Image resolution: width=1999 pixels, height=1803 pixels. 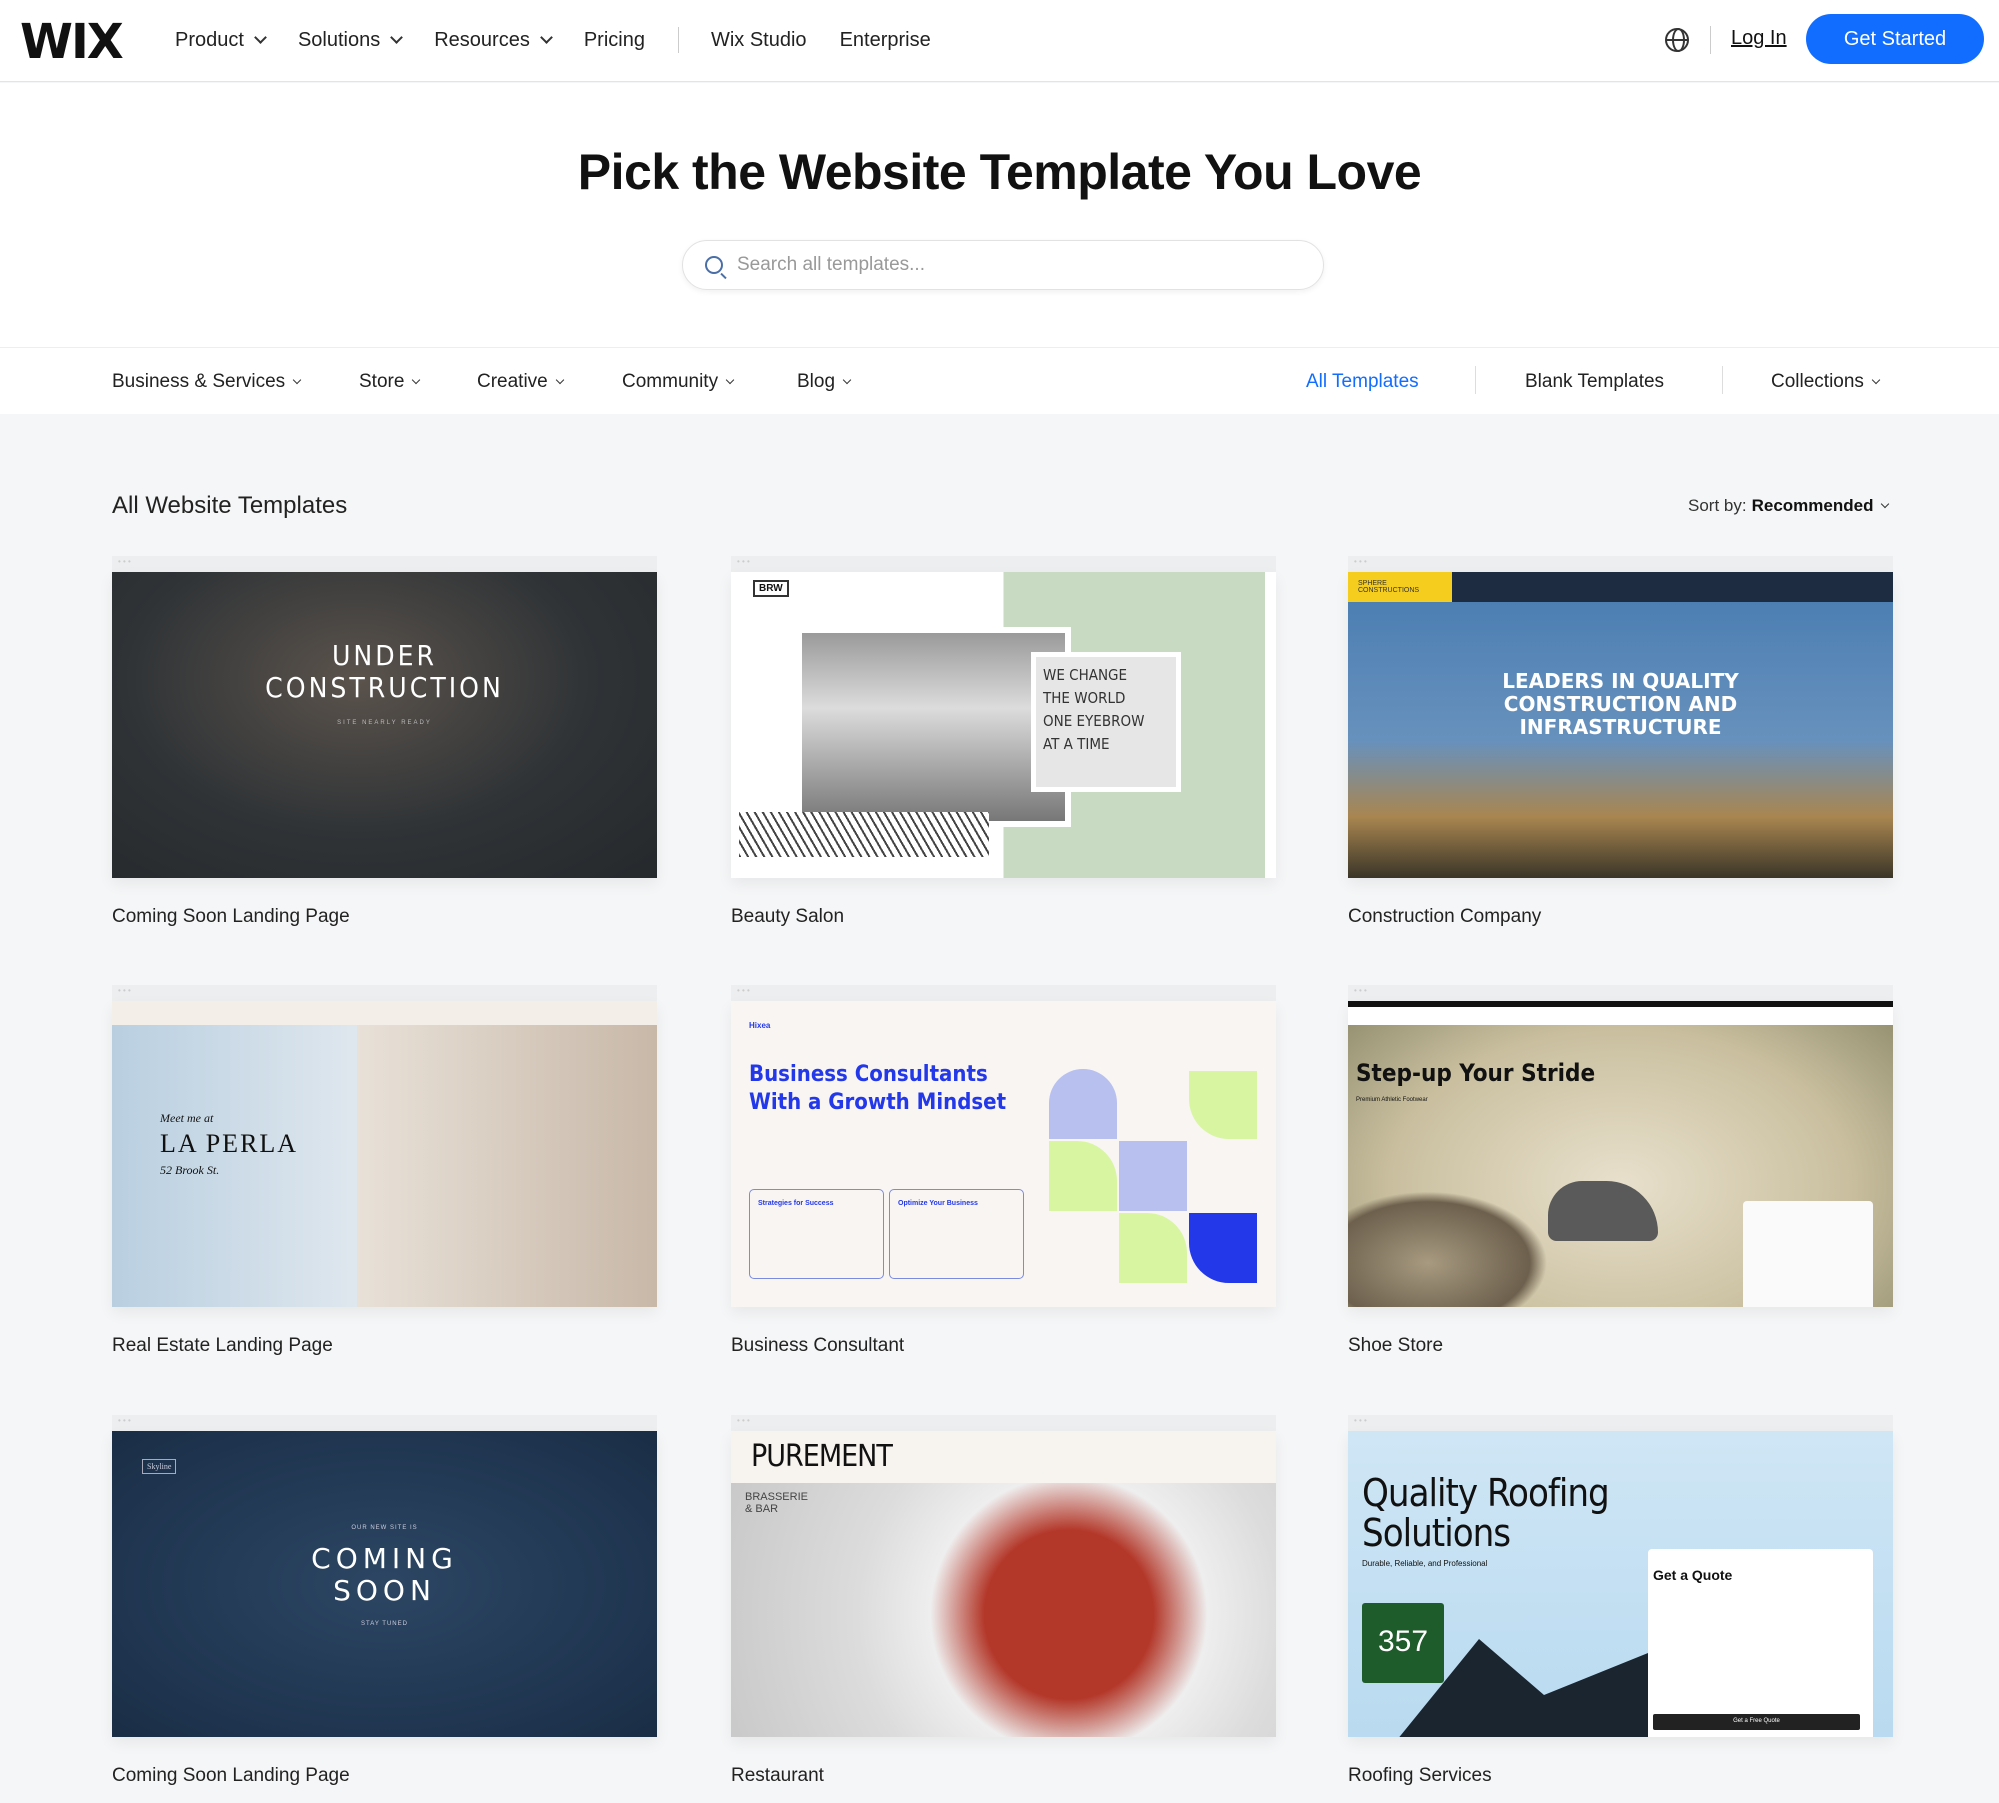 I want to click on nav-label: Solutions, so click(x=339, y=39).